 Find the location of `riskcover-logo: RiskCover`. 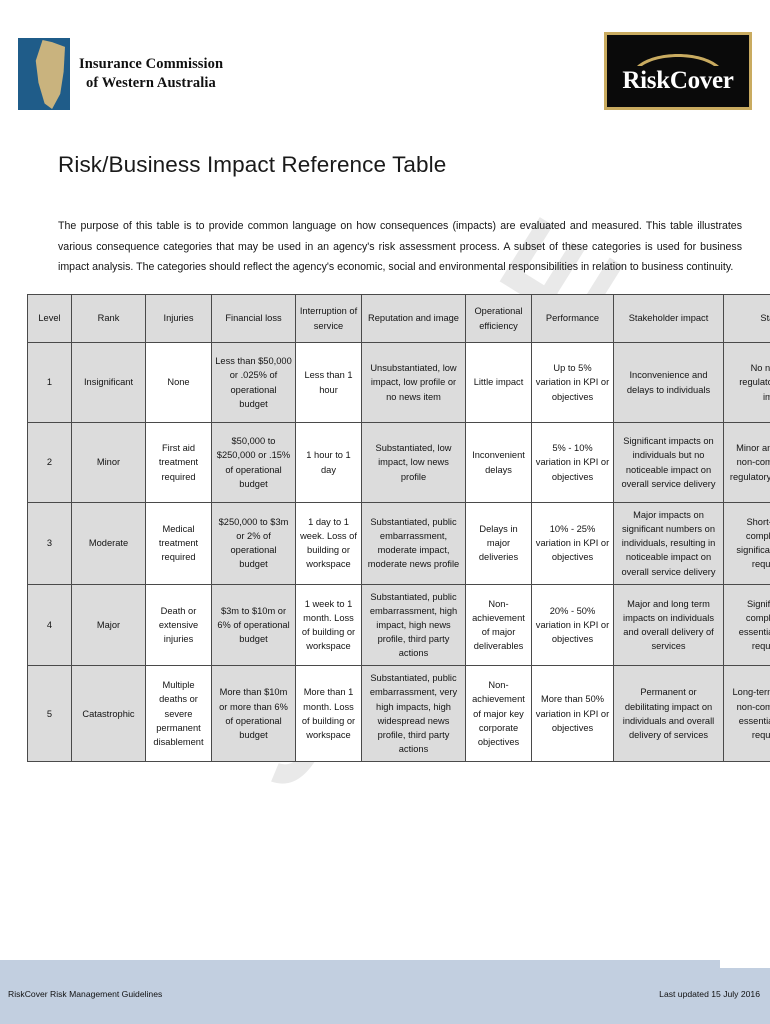

riskcover-logo: RiskCover is located at coordinates (678, 71).